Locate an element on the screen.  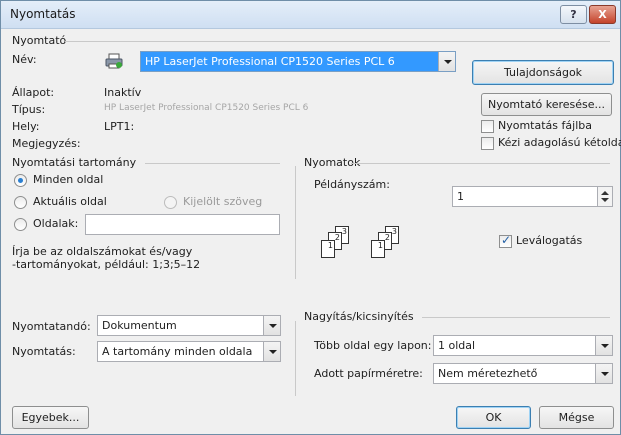
printer-comment-label: Megjegyzés: is located at coordinates (46, 143).